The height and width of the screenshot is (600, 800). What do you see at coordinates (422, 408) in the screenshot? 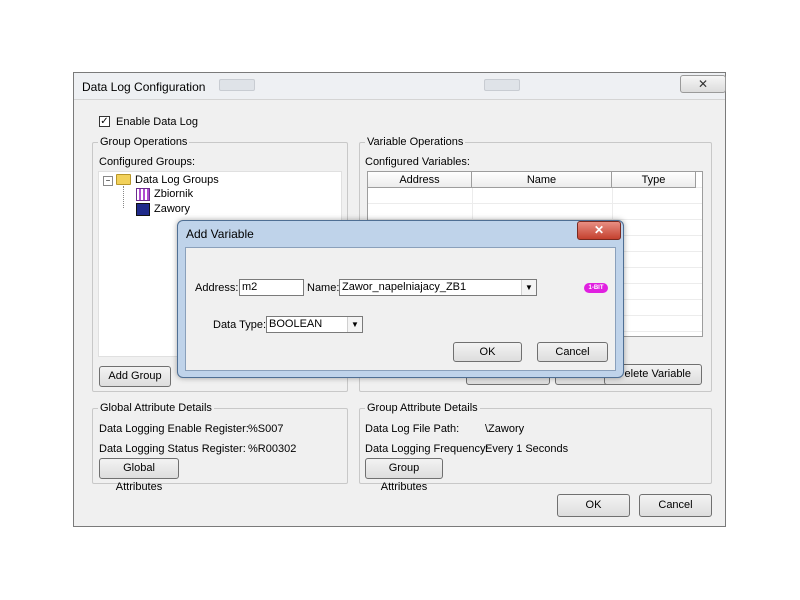
I see `group-attribute-legend: Group Attribute Details` at bounding box center [422, 408].